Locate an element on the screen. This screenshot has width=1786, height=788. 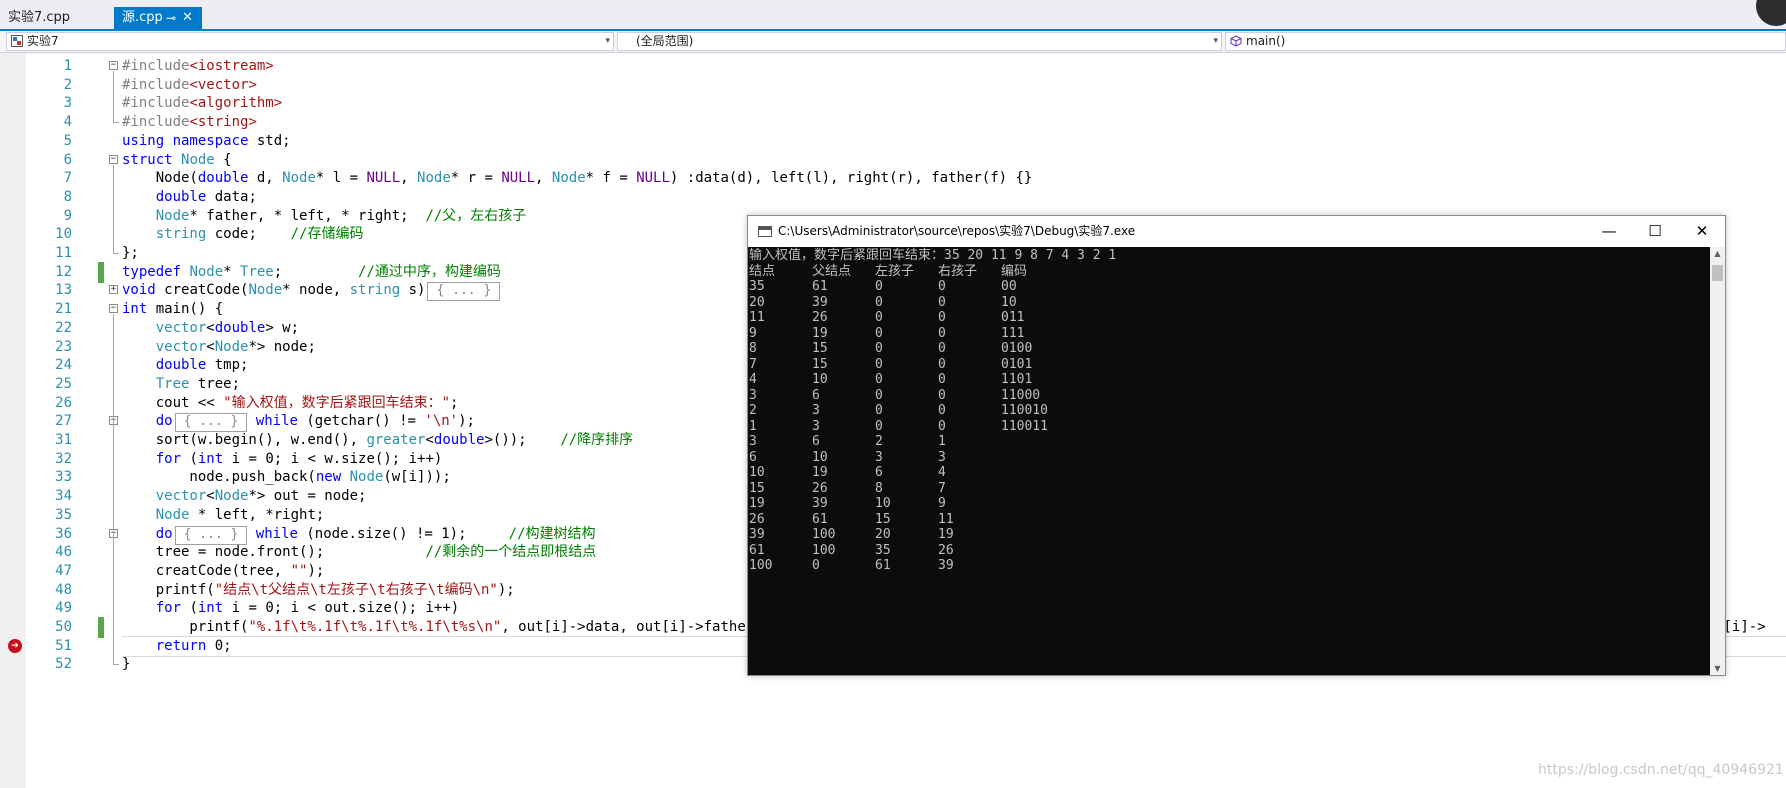
console-cell: 11 is located at coordinates (946, 519).